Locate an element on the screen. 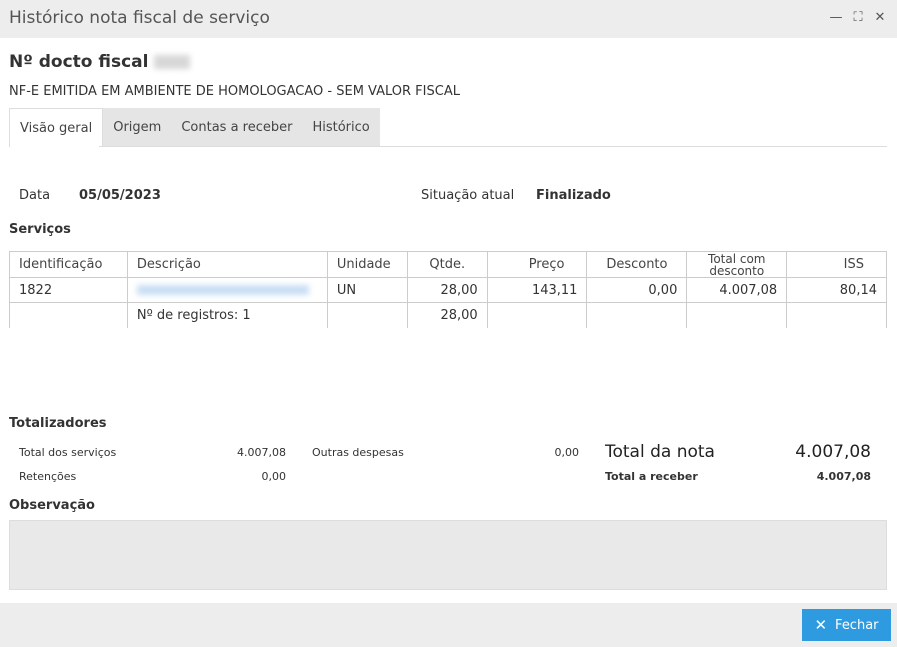 This screenshot has width=897, height=647. window-controls: — ⛶ ✕ is located at coordinates (858, 18).